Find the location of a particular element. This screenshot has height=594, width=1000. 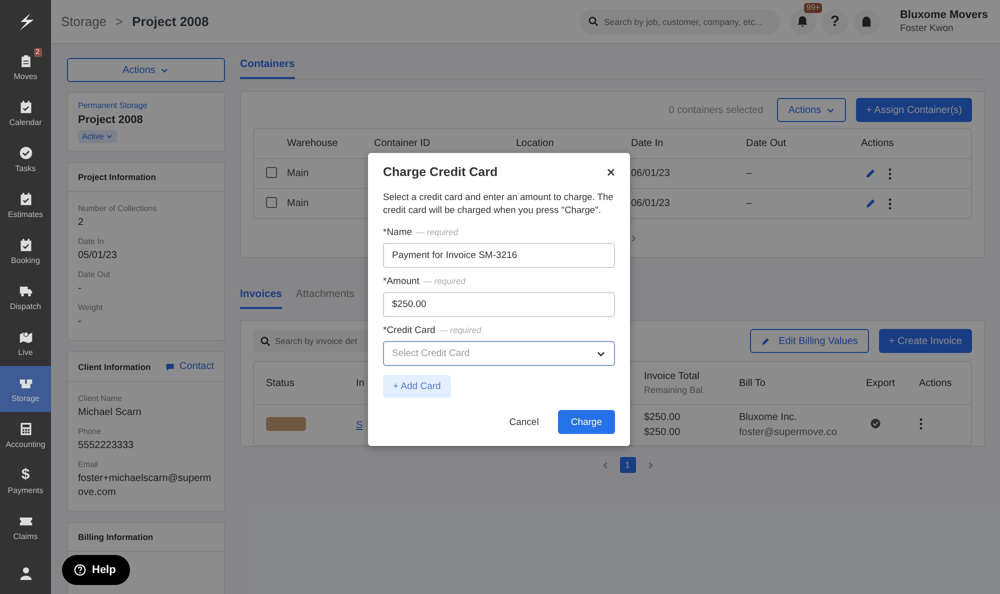

table-cell-text: – is located at coordinates (749, 203).